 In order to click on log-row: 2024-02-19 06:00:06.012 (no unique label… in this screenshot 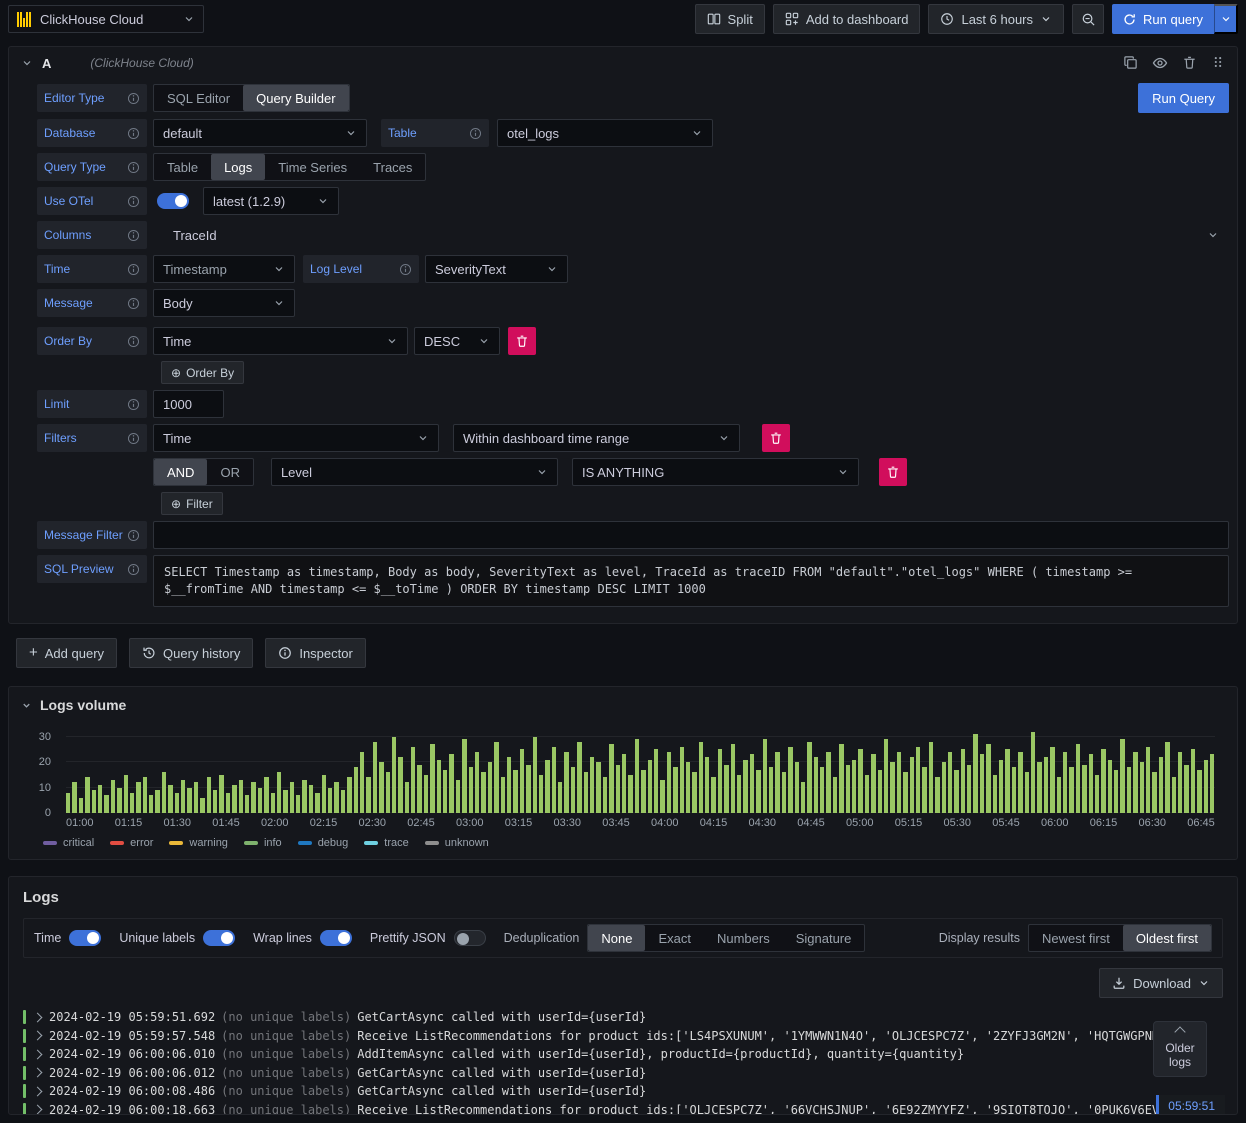, I will do `click(623, 1073)`.